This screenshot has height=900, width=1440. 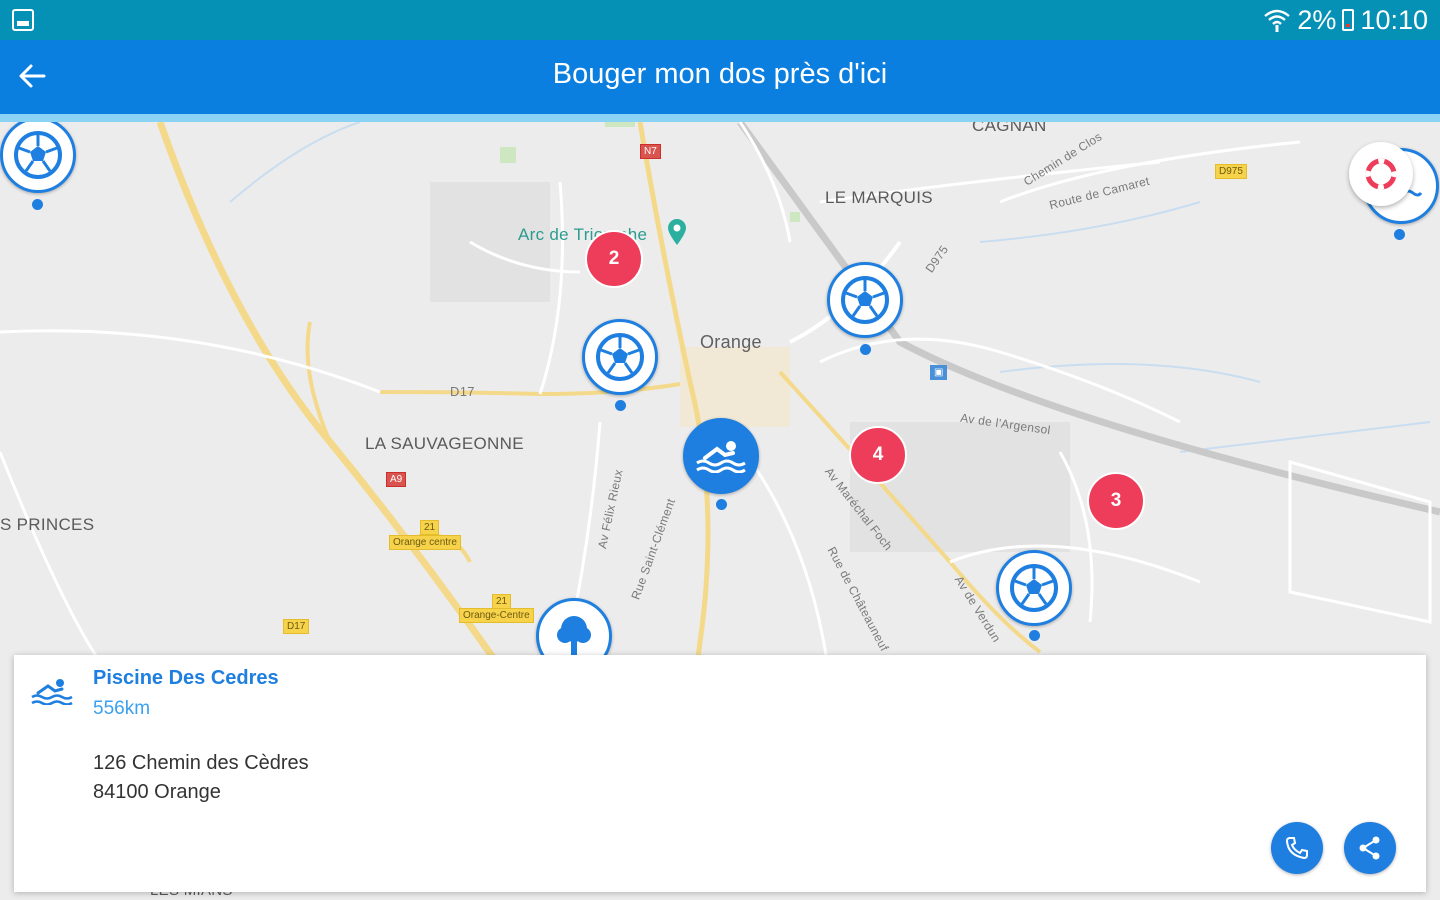 What do you see at coordinates (1009, 128) in the screenshot?
I see `map-label-cagnan: CAGNAN` at bounding box center [1009, 128].